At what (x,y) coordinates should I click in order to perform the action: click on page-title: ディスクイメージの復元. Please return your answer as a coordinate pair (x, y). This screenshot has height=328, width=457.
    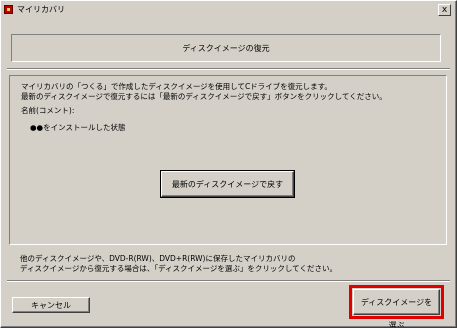
    Looking at the image, I should click on (226, 48).